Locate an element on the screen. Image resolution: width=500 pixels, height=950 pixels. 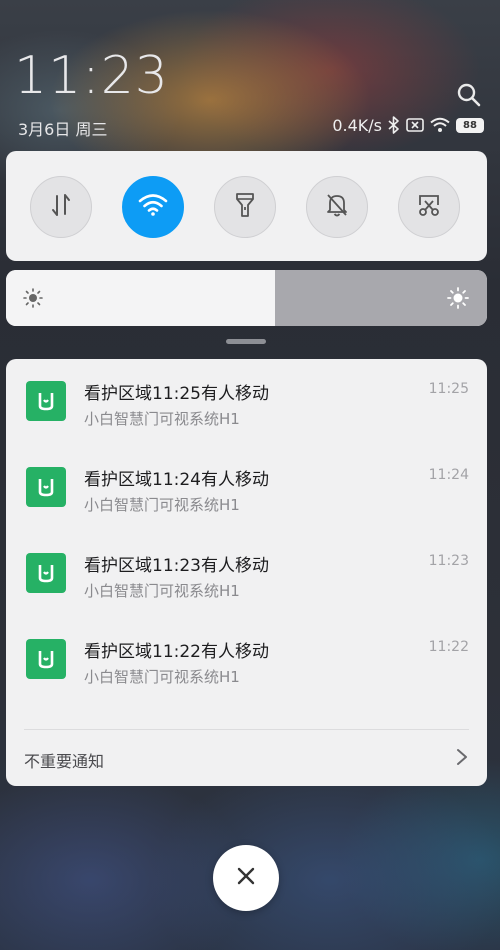
brightness-fill is located at coordinates (141, 298).